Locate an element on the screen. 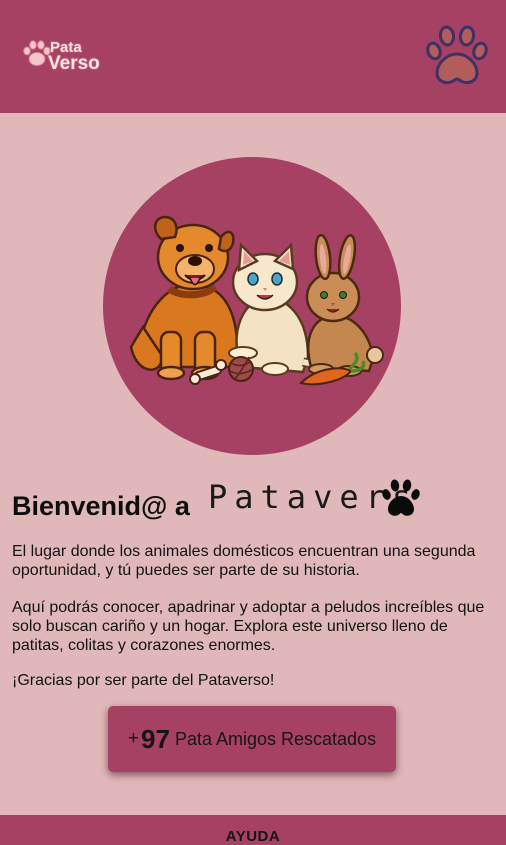 The width and height of the screenshot is (506, 845). welcome-title: Bienvenid@ a is located at coordinates (101, 506).